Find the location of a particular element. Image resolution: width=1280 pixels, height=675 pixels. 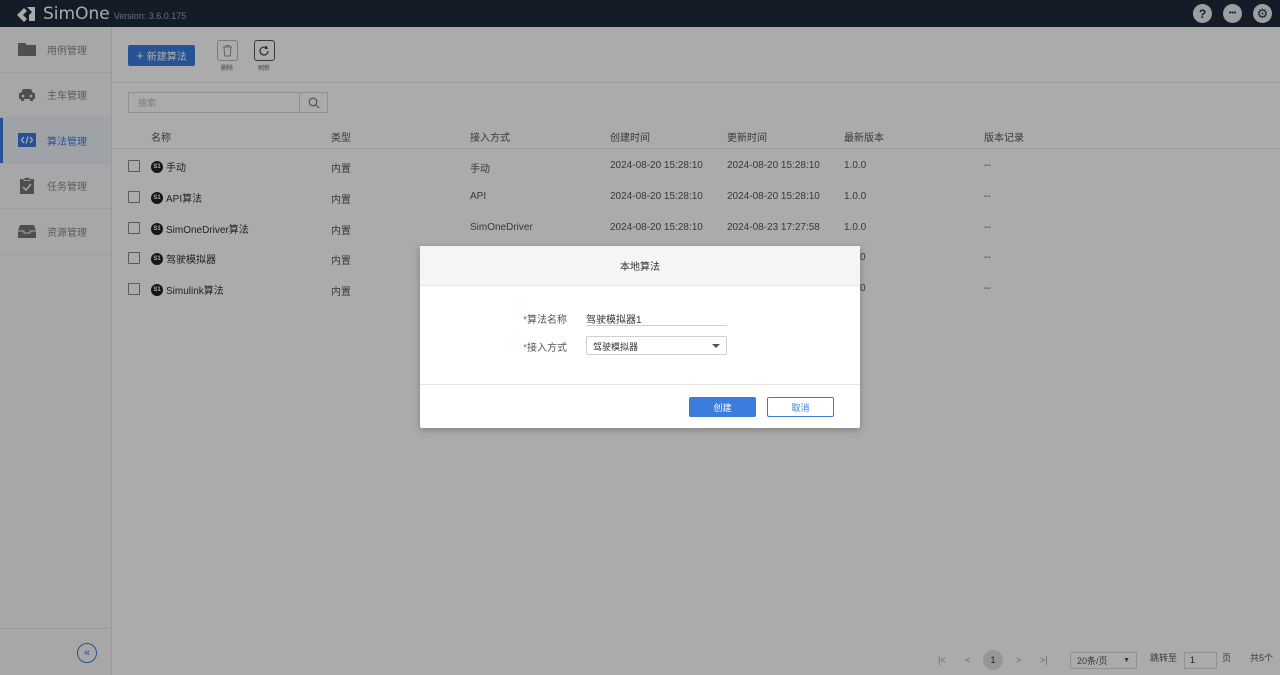

access-method-row: *接入方式 驾驶模拟器 is located at coordinates (640, 346).